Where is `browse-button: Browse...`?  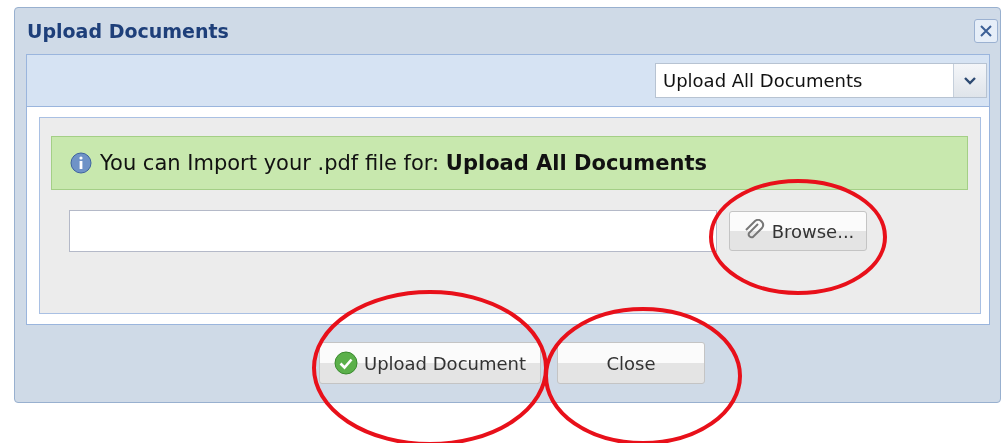
browse-button: Browse... is located at coordinates (798, 231).